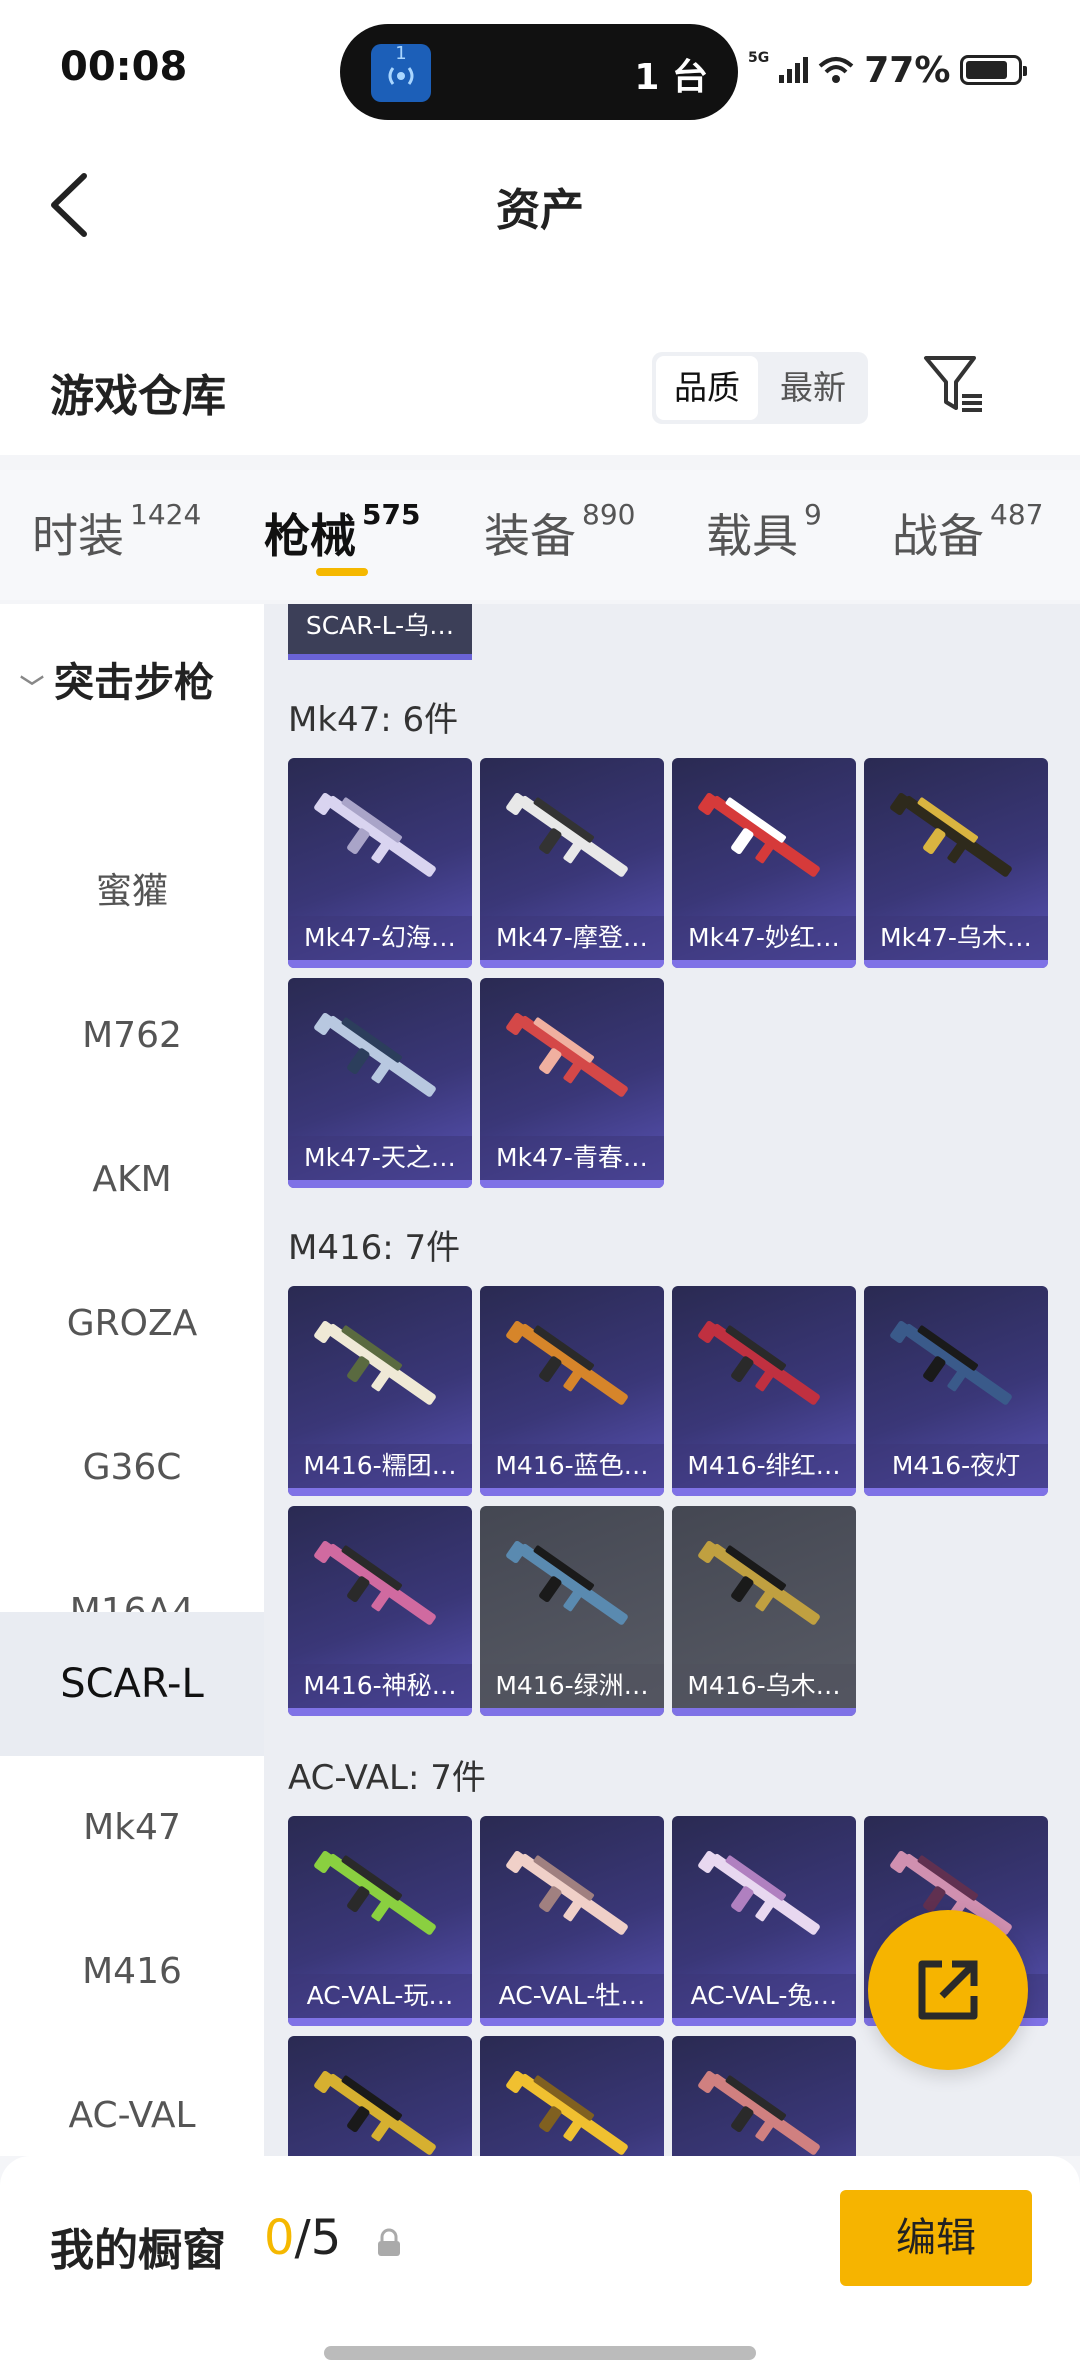 The image size is (1080, 2376). I want to click on tab-vehicles: 载具 9, so click(764, 532).